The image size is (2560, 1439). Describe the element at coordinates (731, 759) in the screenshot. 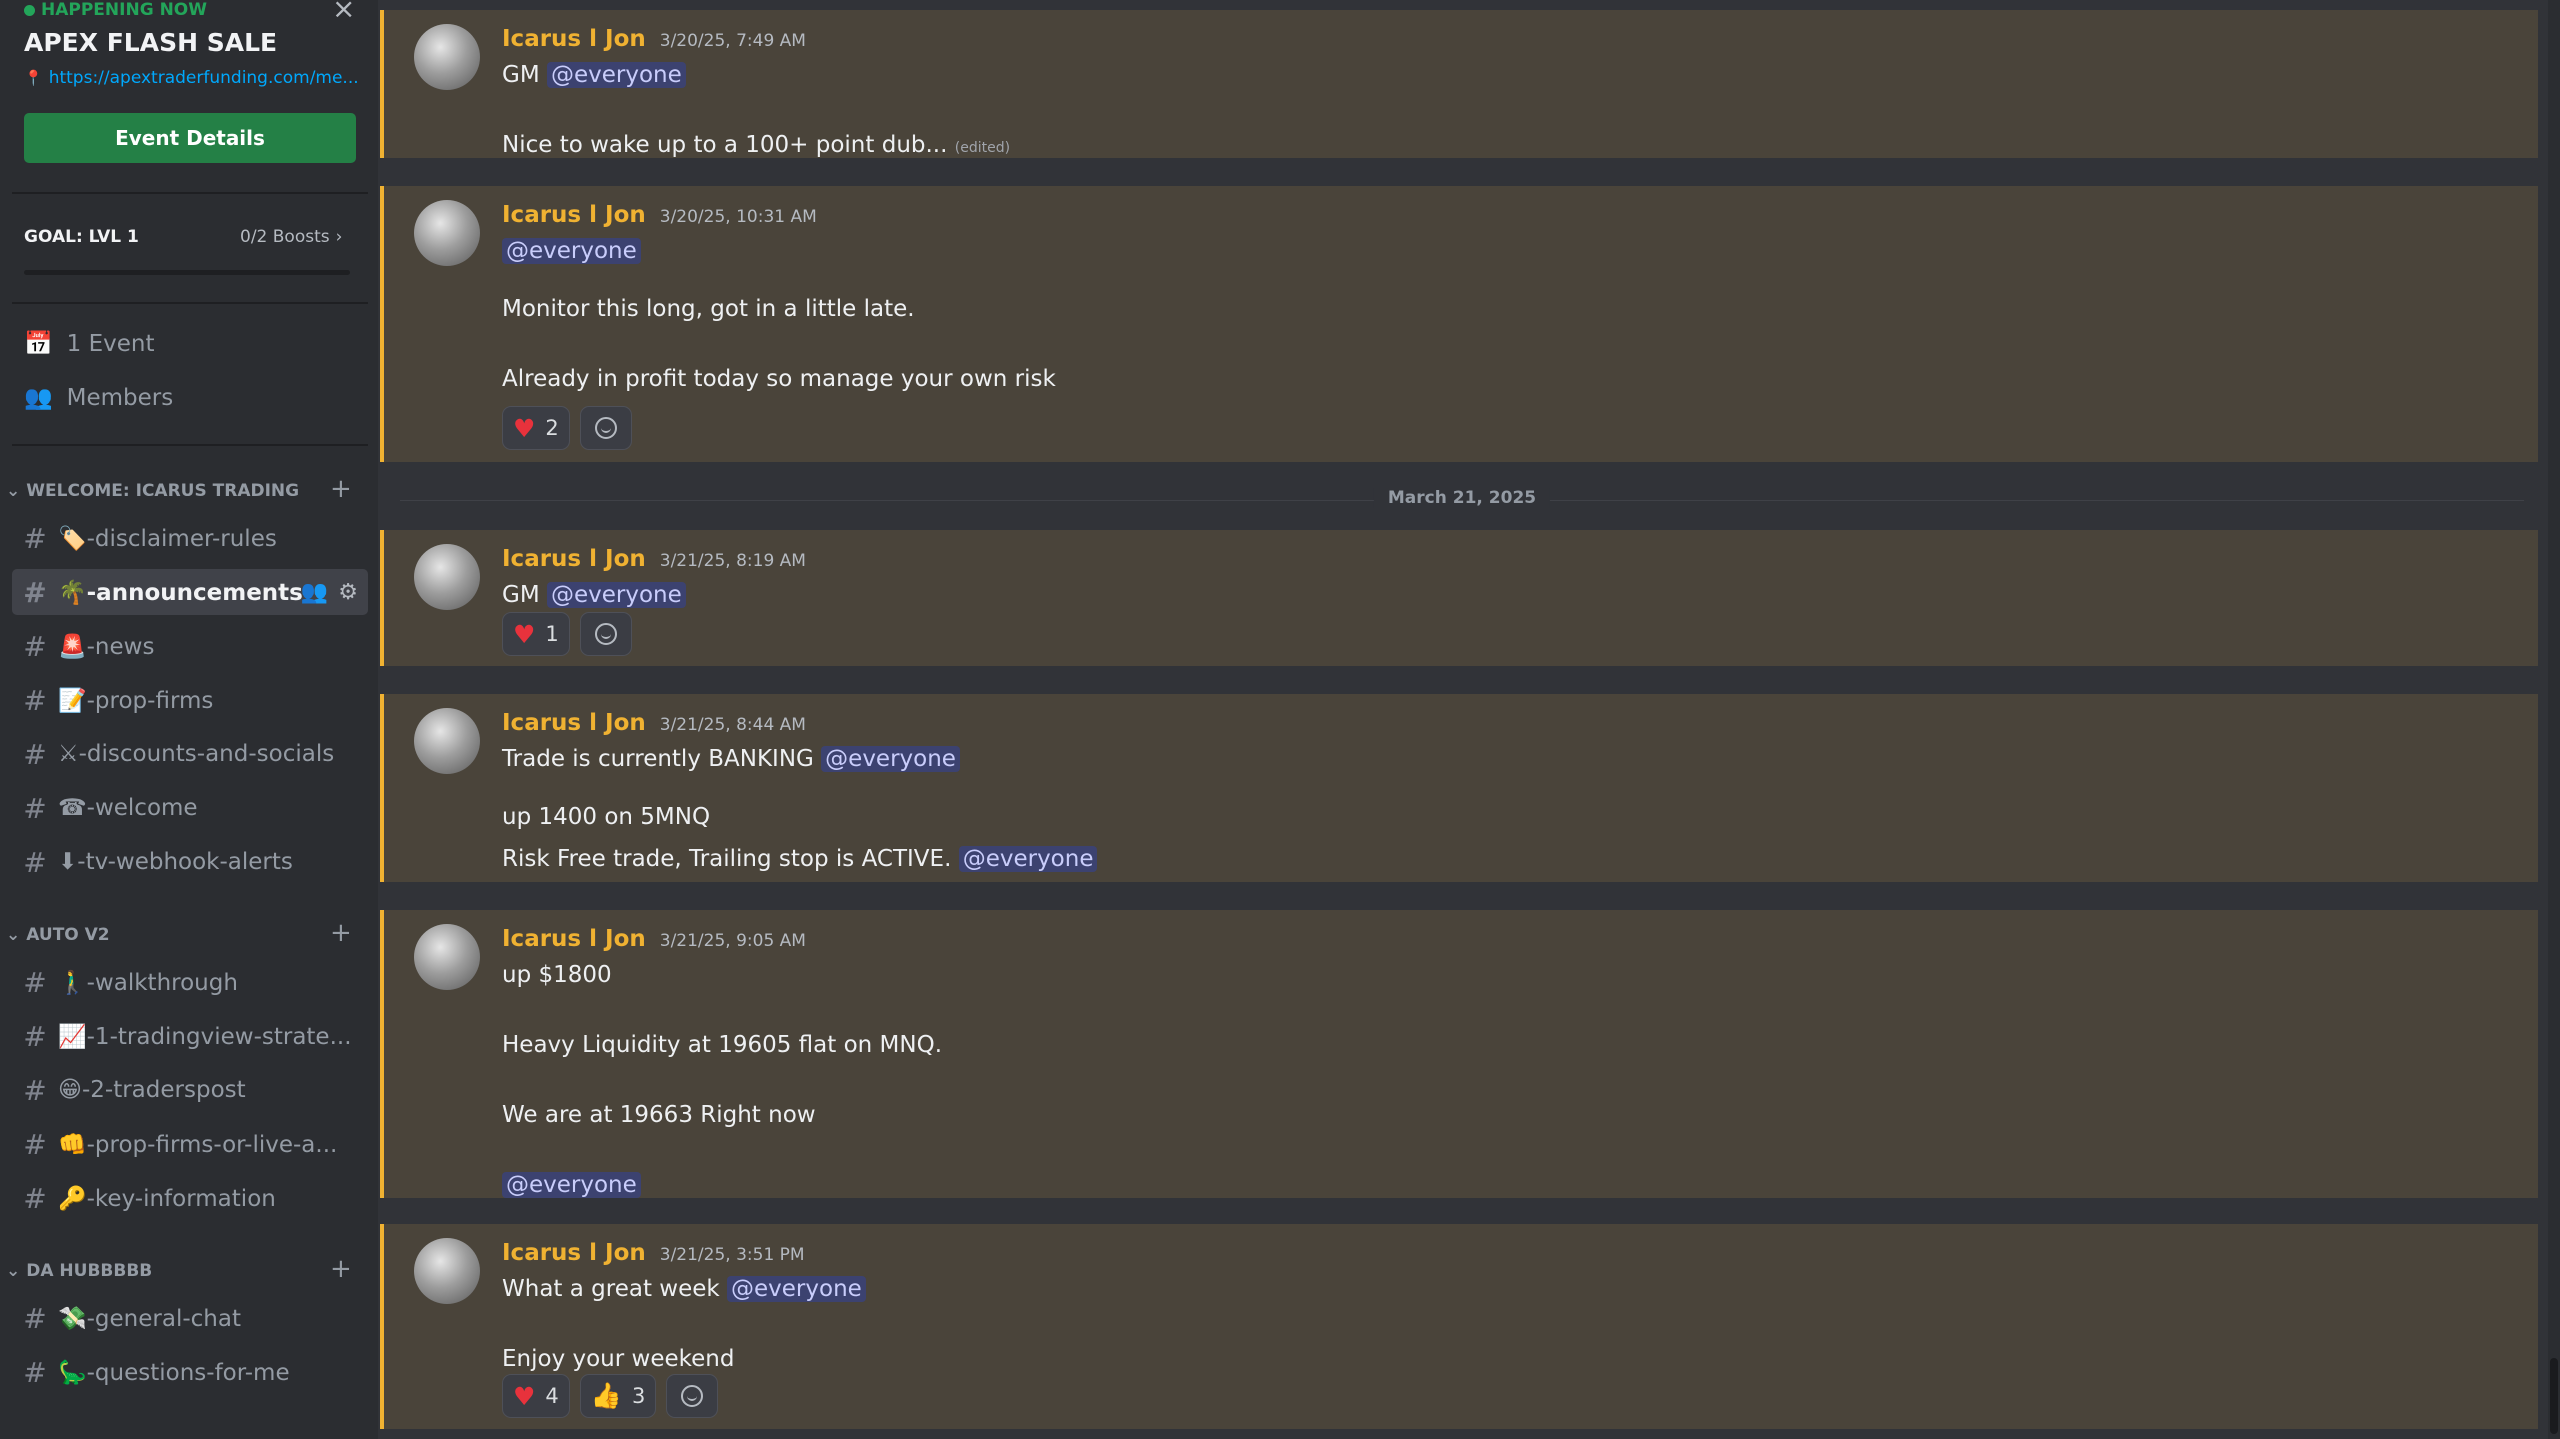

I see `message-line: Trade is currently BANKING @everyone` at that location.